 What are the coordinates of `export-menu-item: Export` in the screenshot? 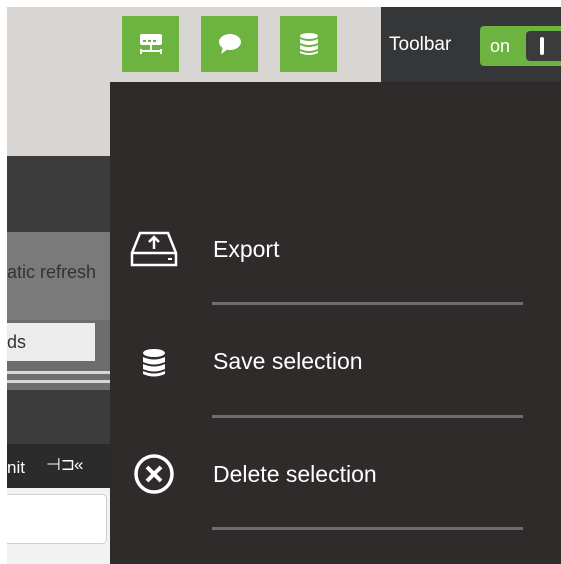 It's located at (246, 249).